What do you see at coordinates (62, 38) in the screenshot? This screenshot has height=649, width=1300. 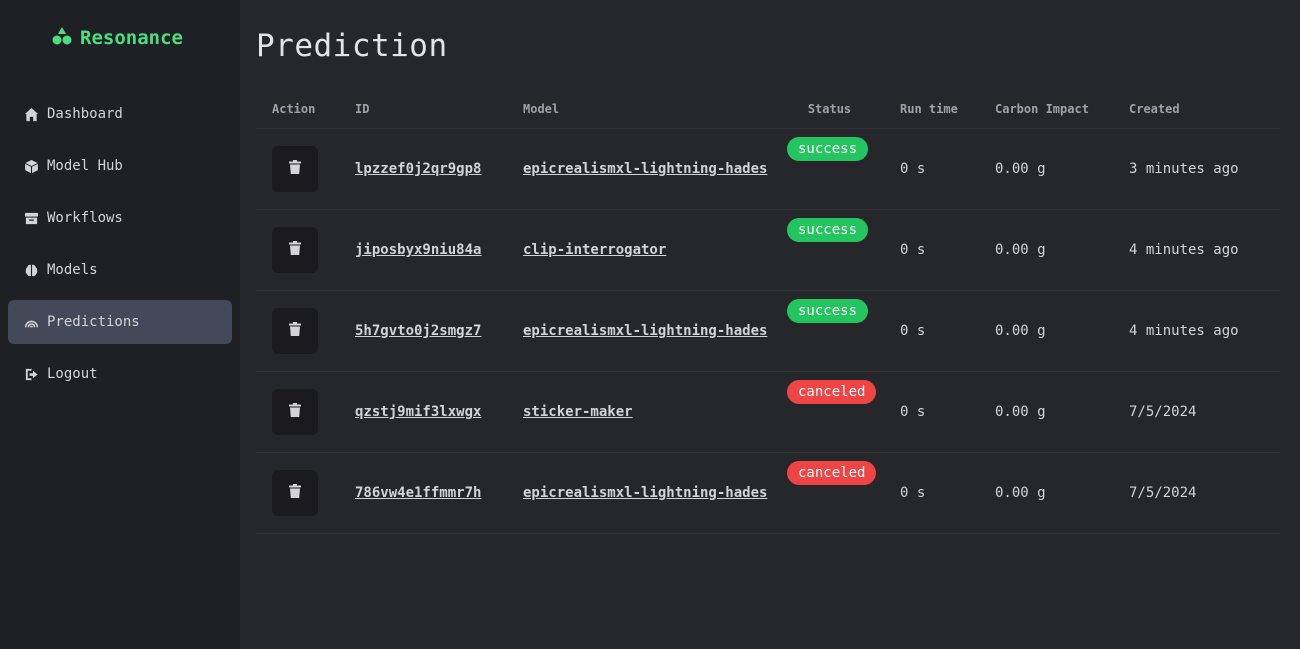 I see `logo-icon` at bounding box center [62, 38].